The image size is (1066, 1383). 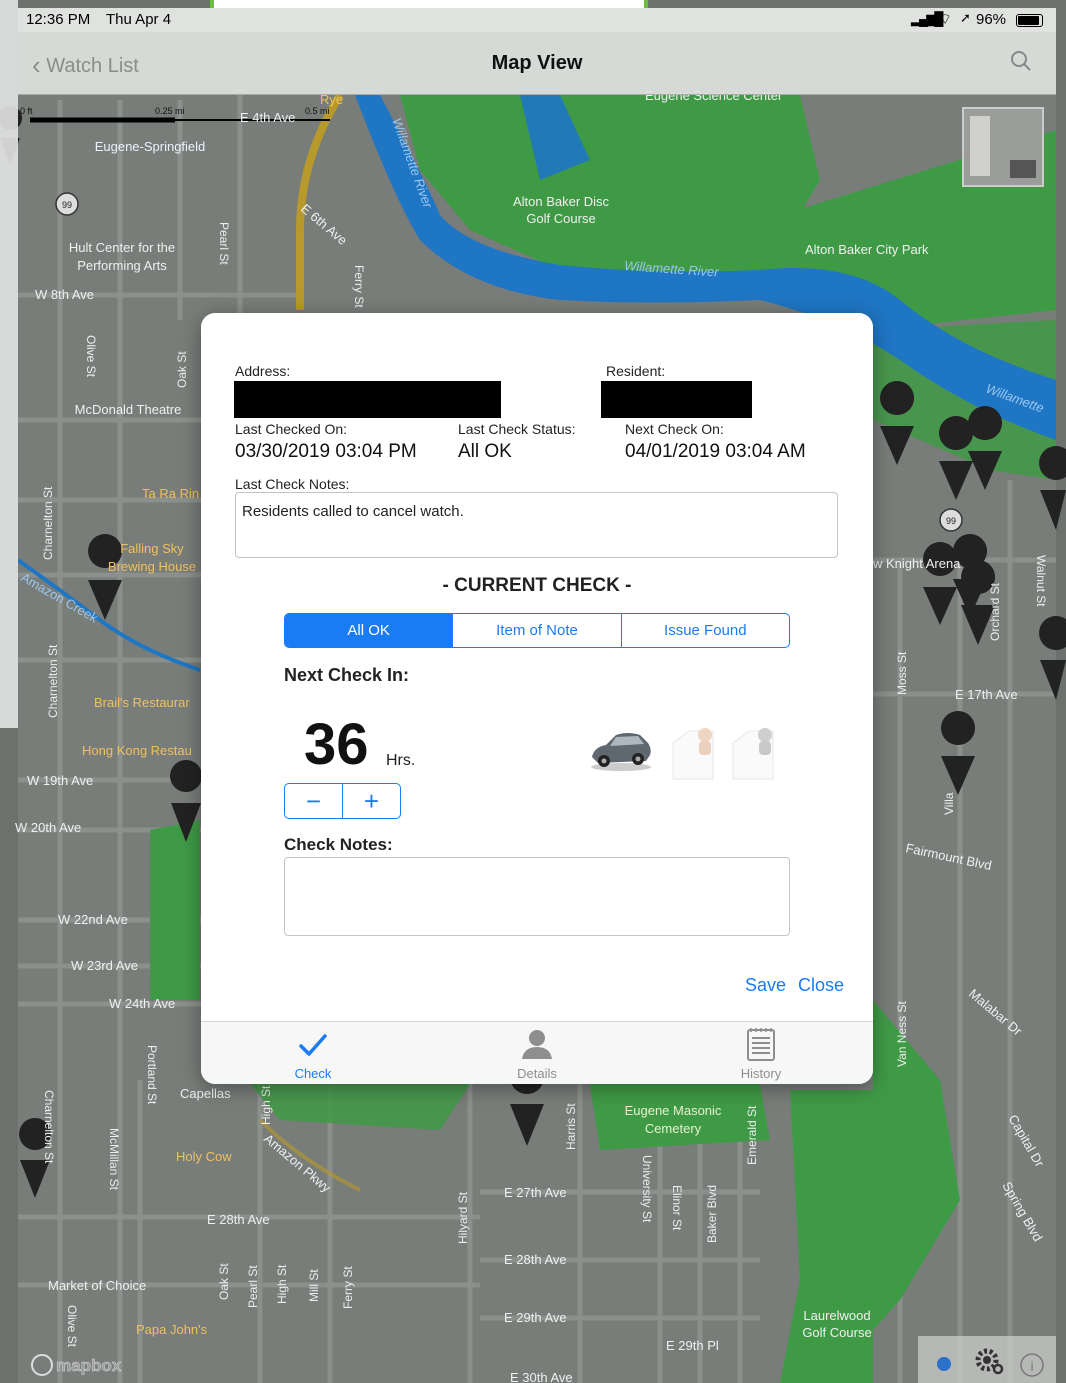 I want to click on car-icon, so click(x=621, y=748).